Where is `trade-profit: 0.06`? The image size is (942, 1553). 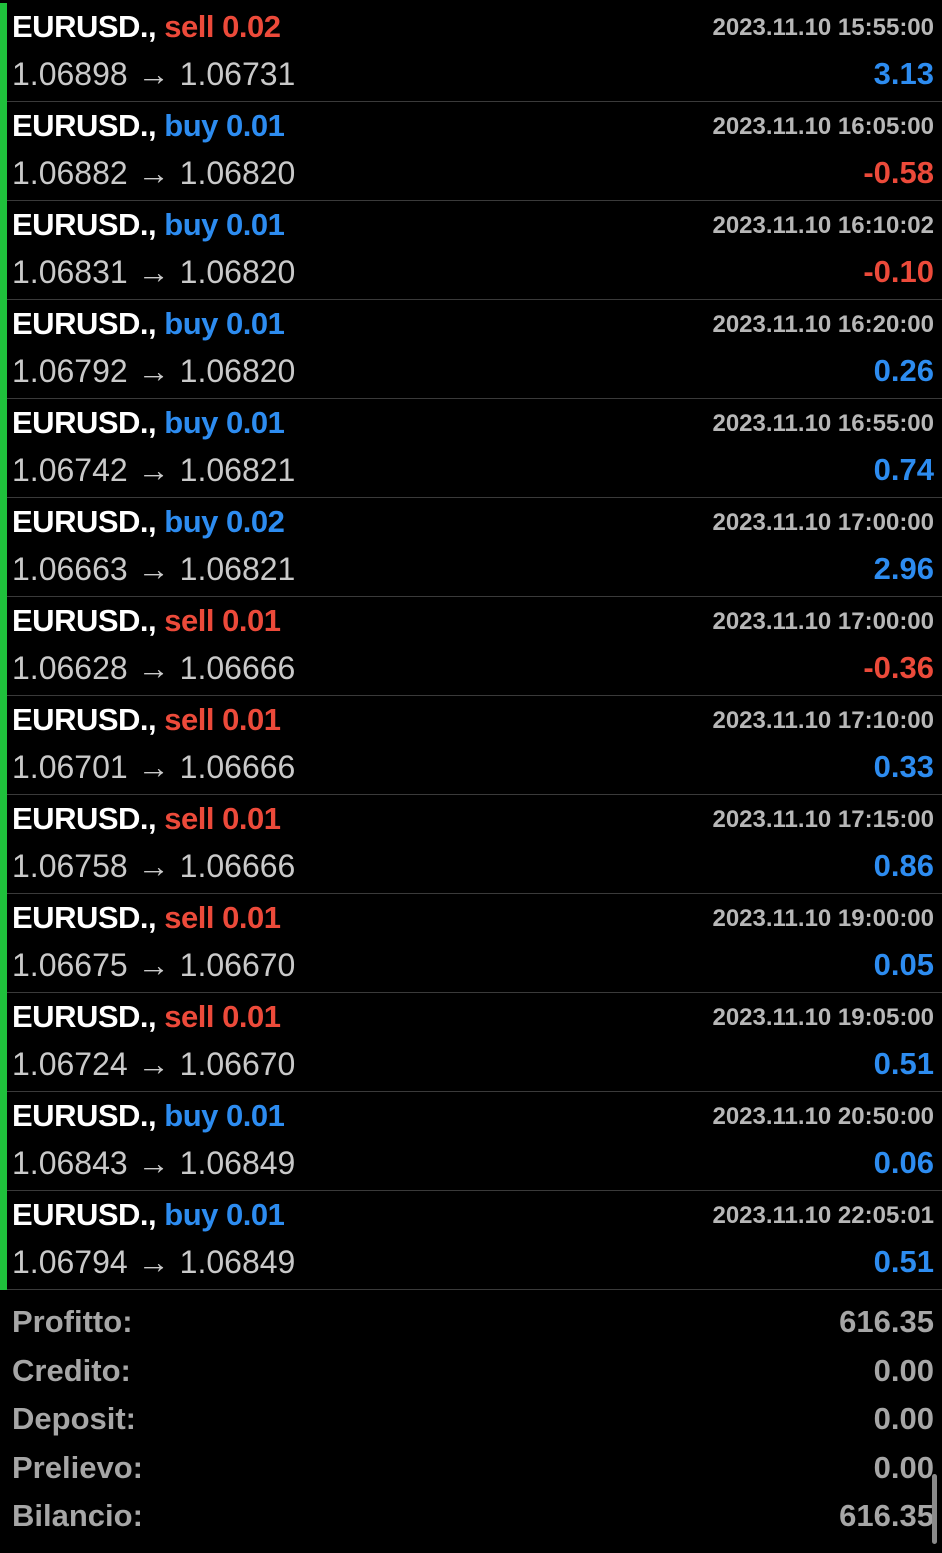 trade-profit: 0.06 is located at coordinates (903, 1162).